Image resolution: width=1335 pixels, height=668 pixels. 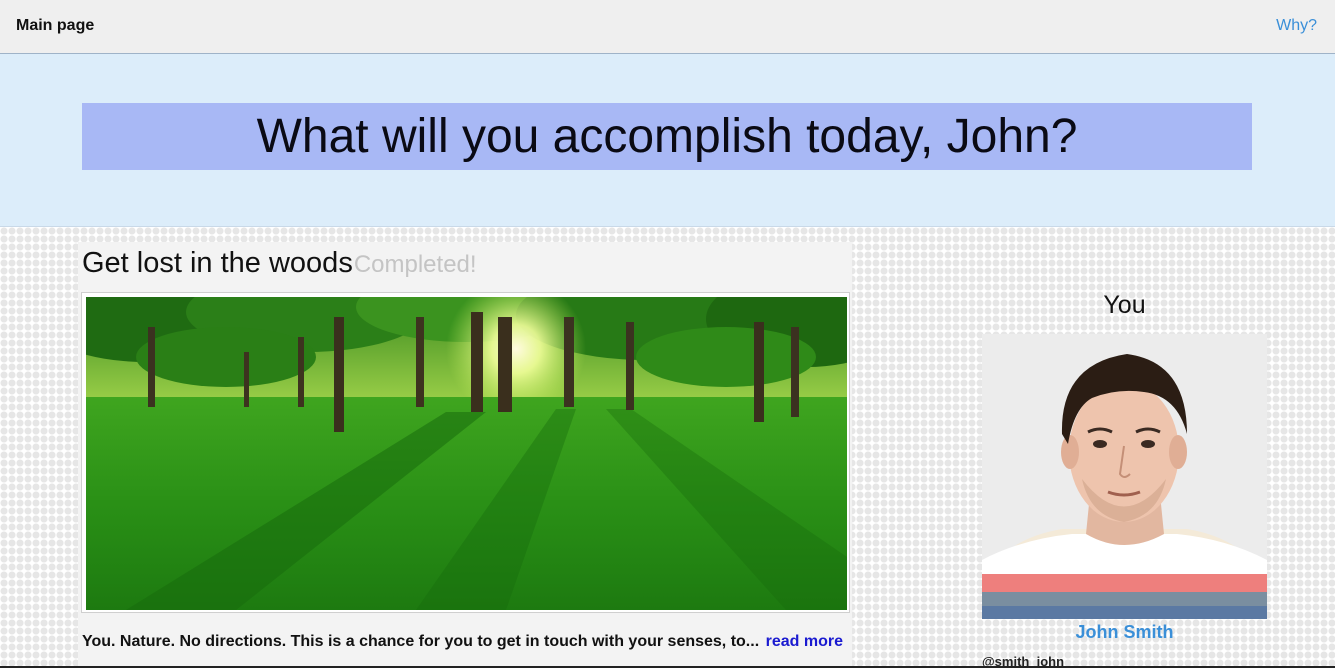 I want to click on headline-box: What will you accomplish today, John?, so click(x=667, y=136).